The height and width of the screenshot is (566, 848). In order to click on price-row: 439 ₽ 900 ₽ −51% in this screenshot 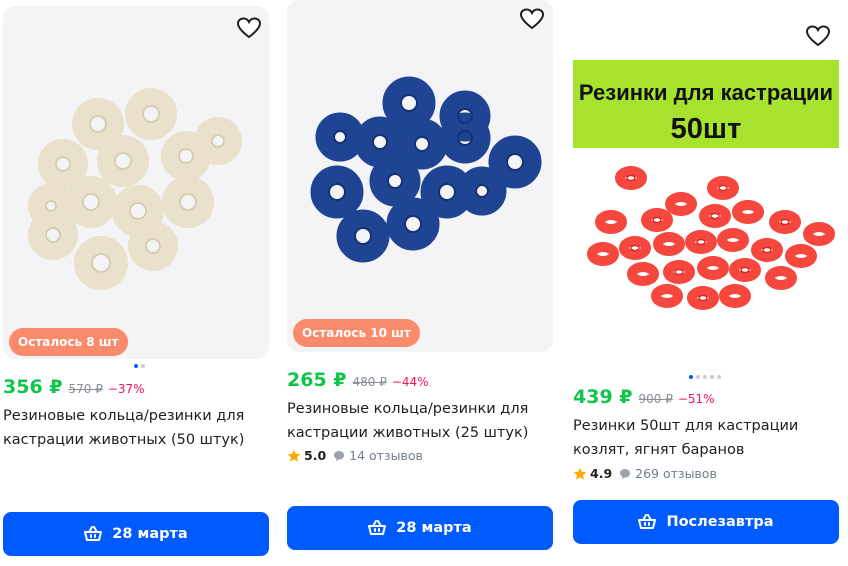, I will do `click(644, 397)`.